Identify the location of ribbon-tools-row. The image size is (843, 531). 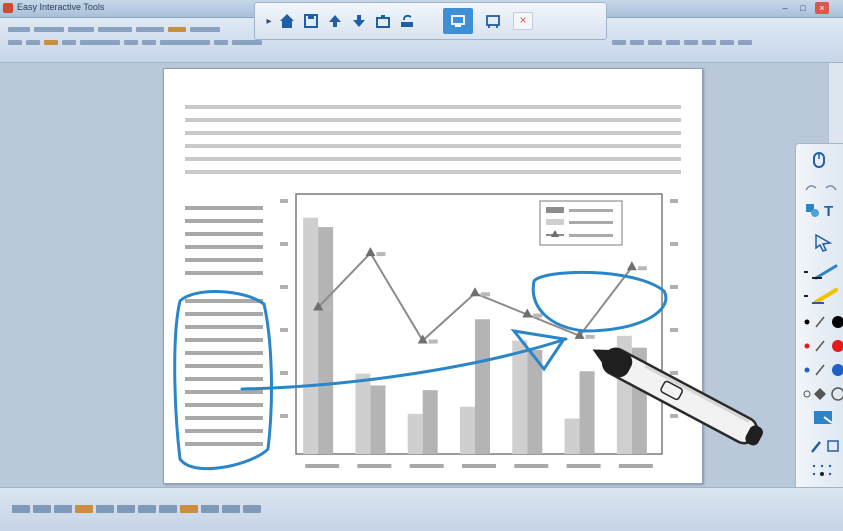
(135, 43).